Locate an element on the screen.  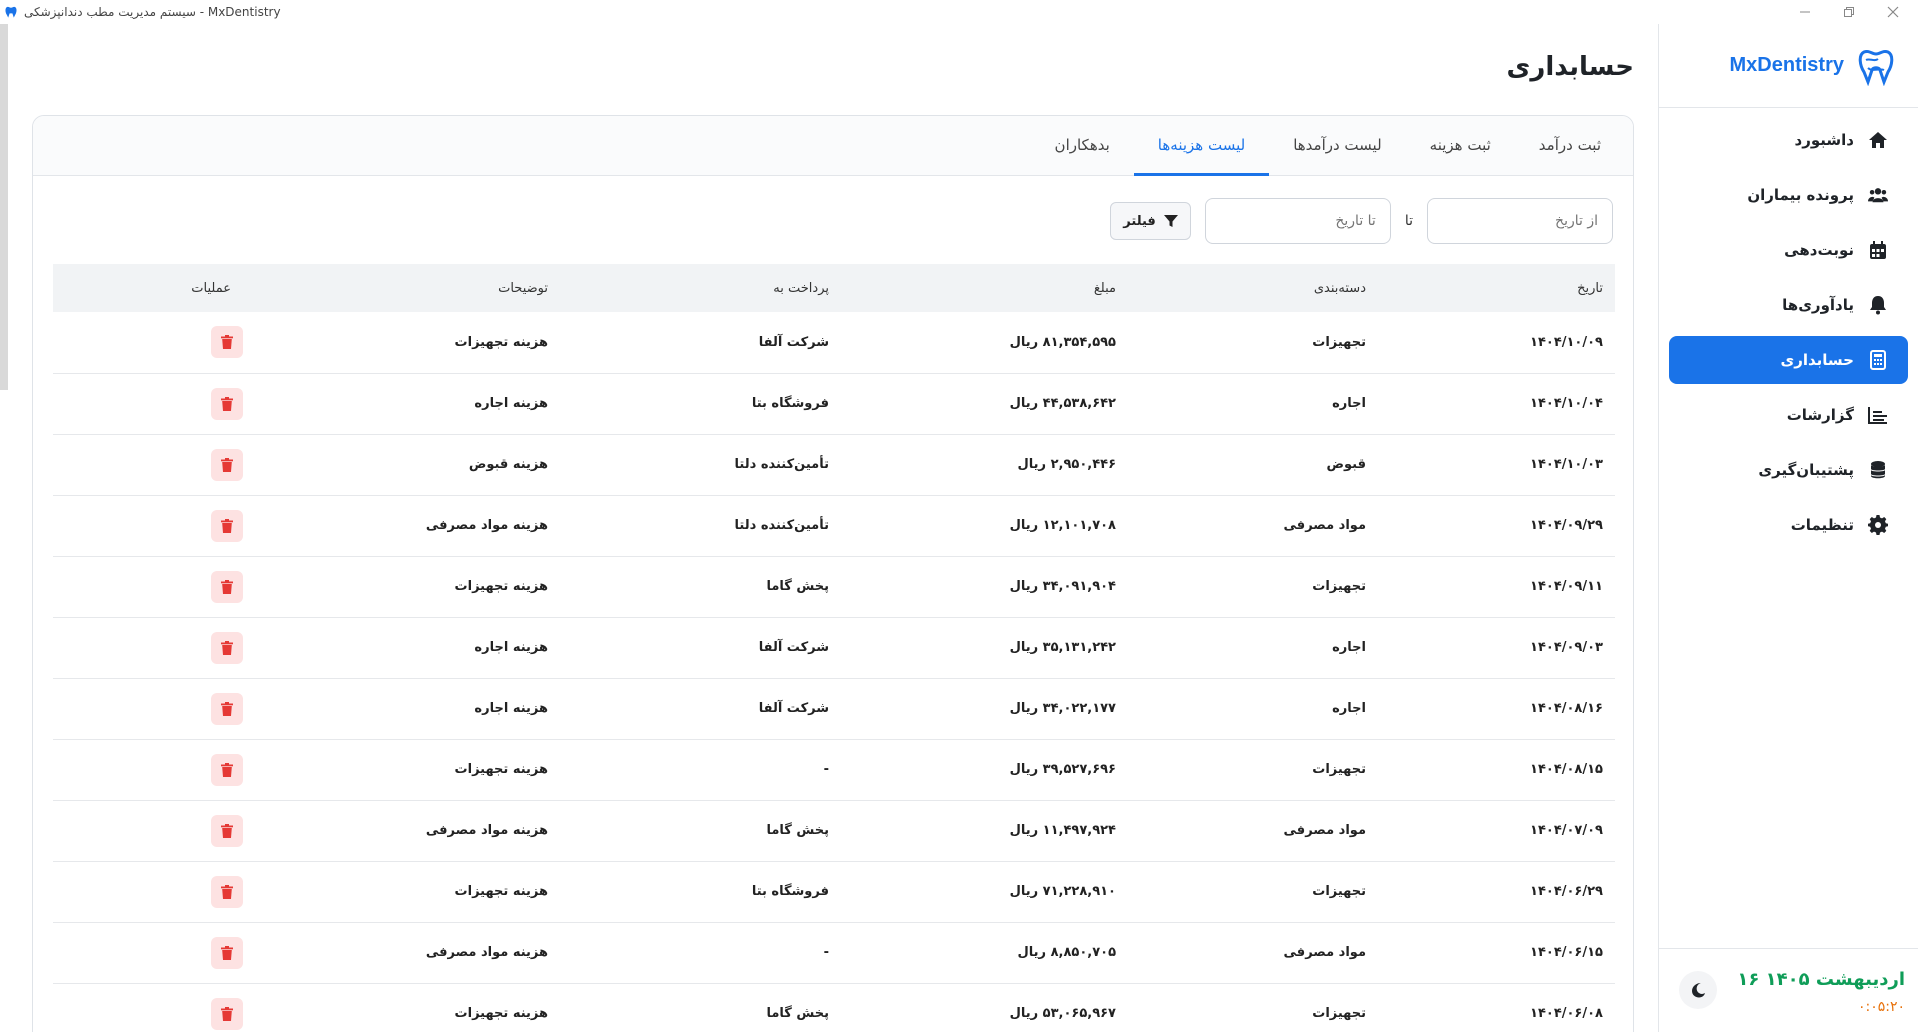
tab-expense-list: لیست هزینه‌ها is located at coordinates (1201, 146).